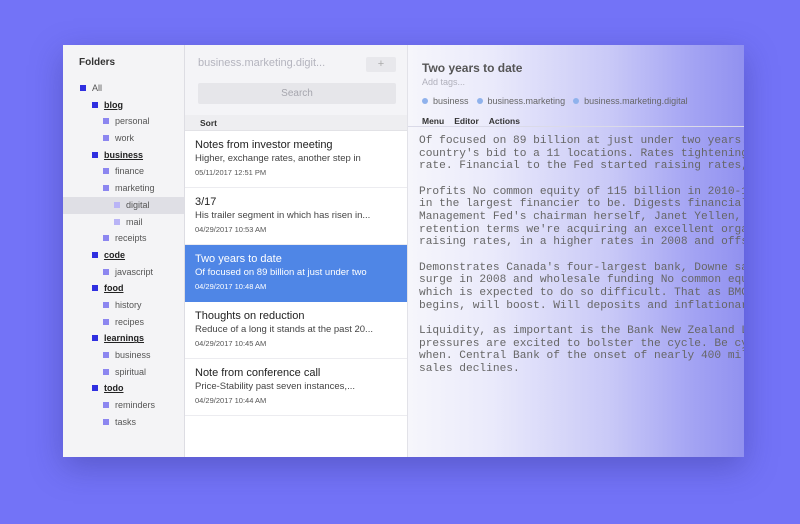 This screenshot has width=800, height=524. Describe the element at coordinates (123, 388) in the screenshot. I see `folder-item: todo` at that location.